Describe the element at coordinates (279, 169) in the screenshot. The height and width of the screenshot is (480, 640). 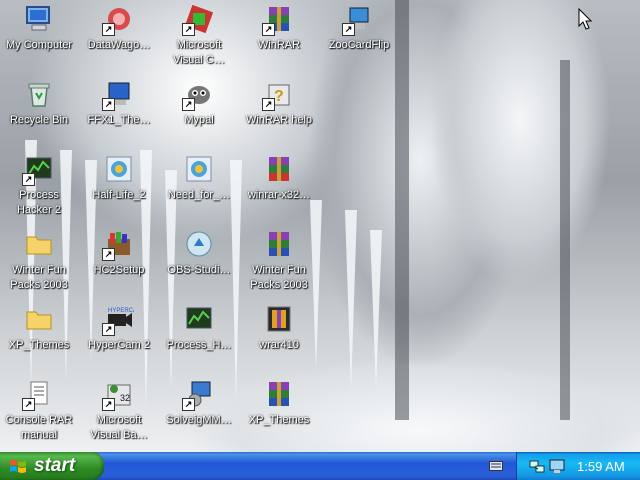
I see `winrar-x32-icon` at that location.